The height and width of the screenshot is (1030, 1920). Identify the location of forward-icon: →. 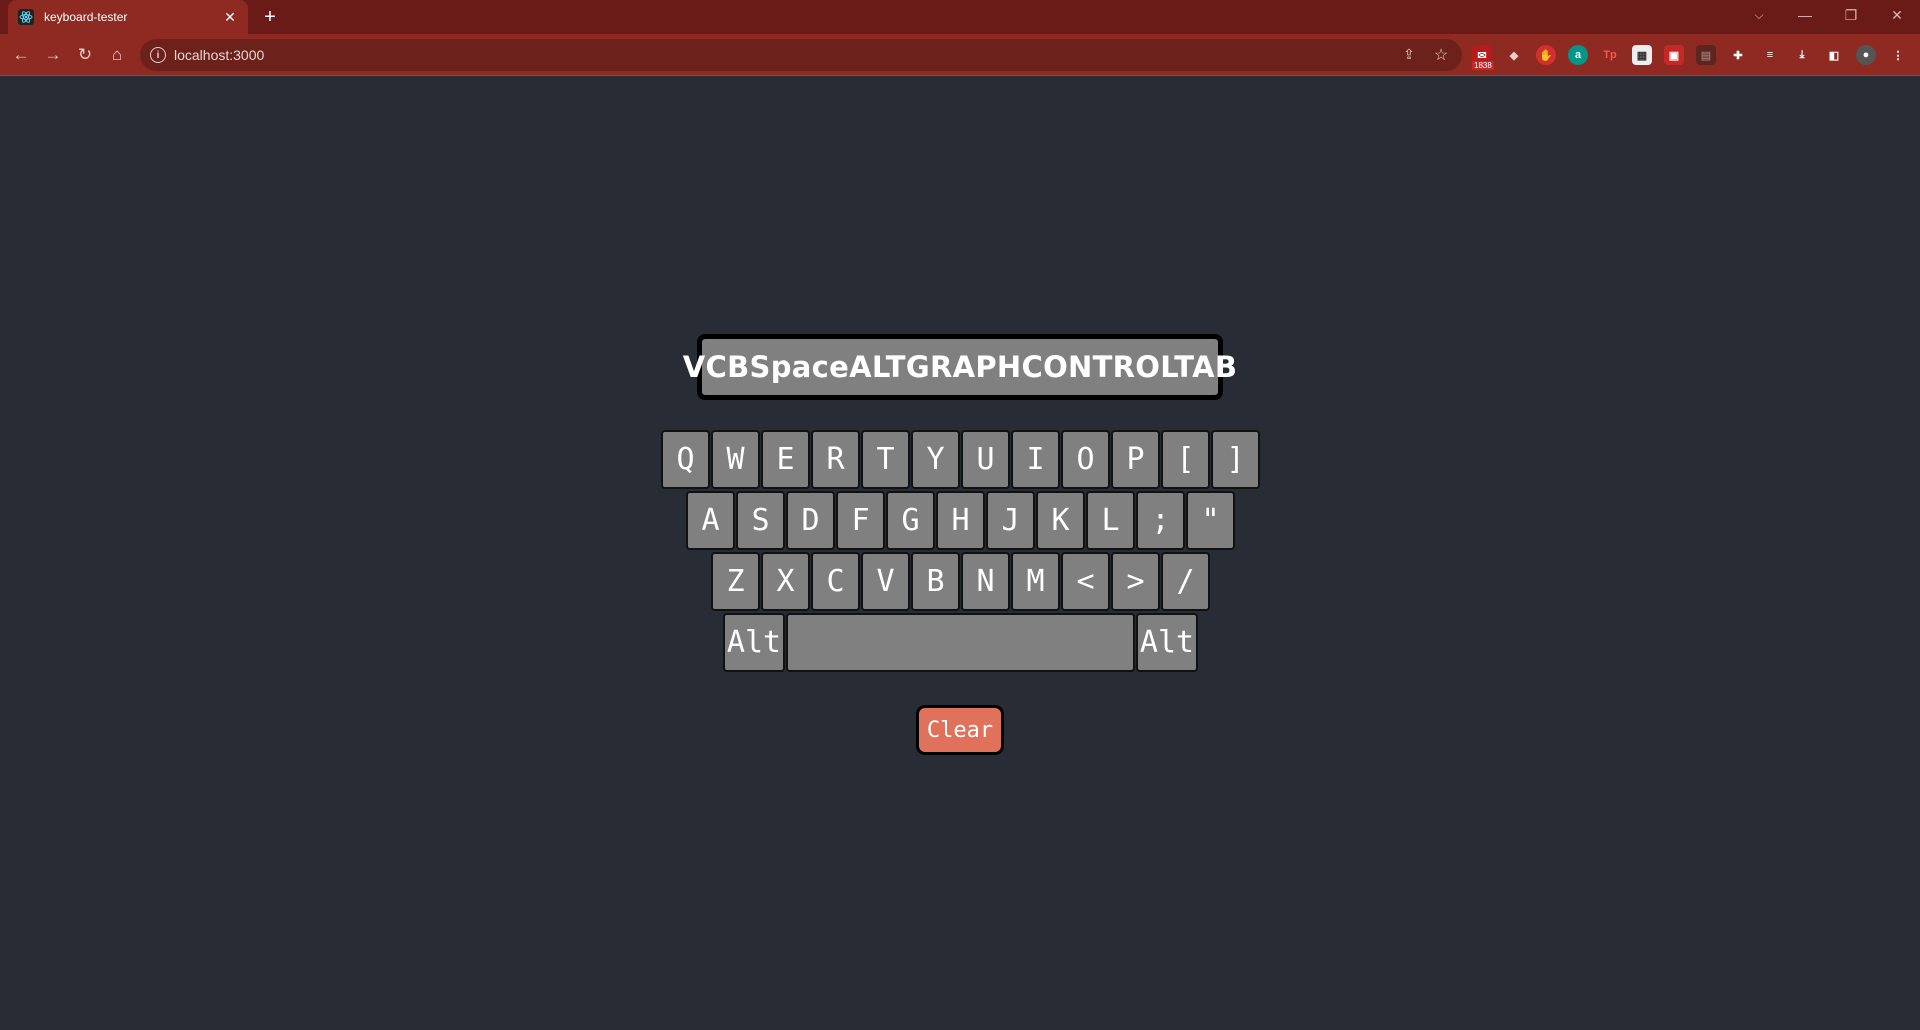
(53, 55).